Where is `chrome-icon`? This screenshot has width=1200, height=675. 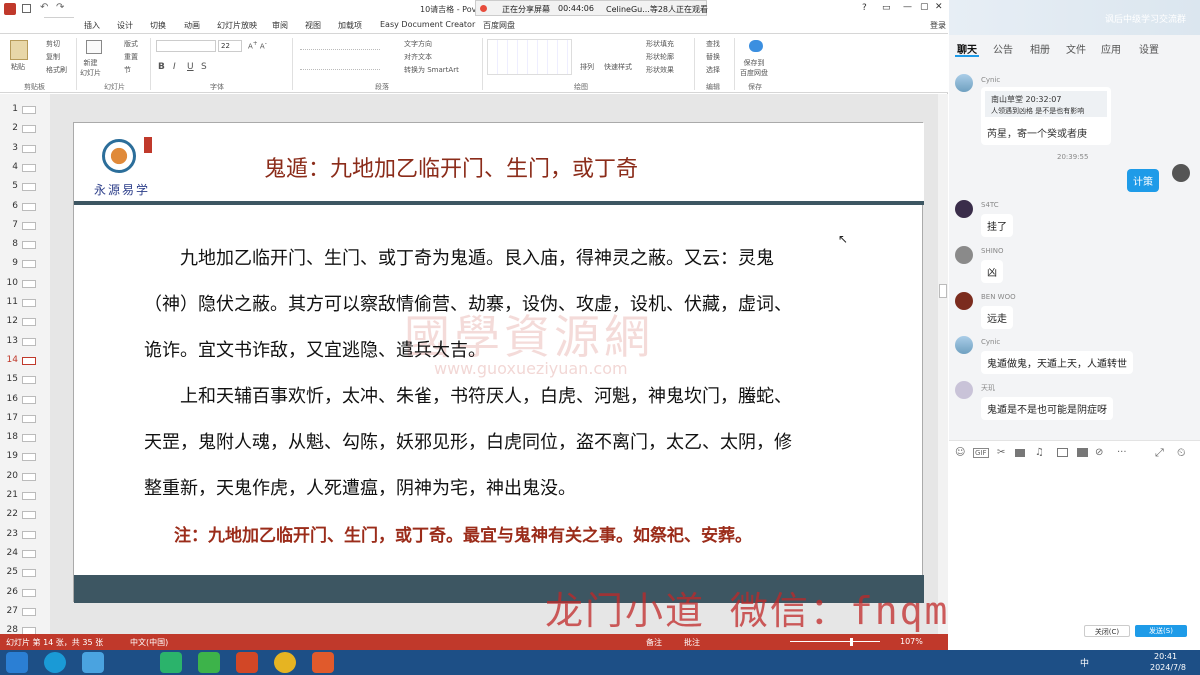
chrome-icon is located at coordinates (285, 662).